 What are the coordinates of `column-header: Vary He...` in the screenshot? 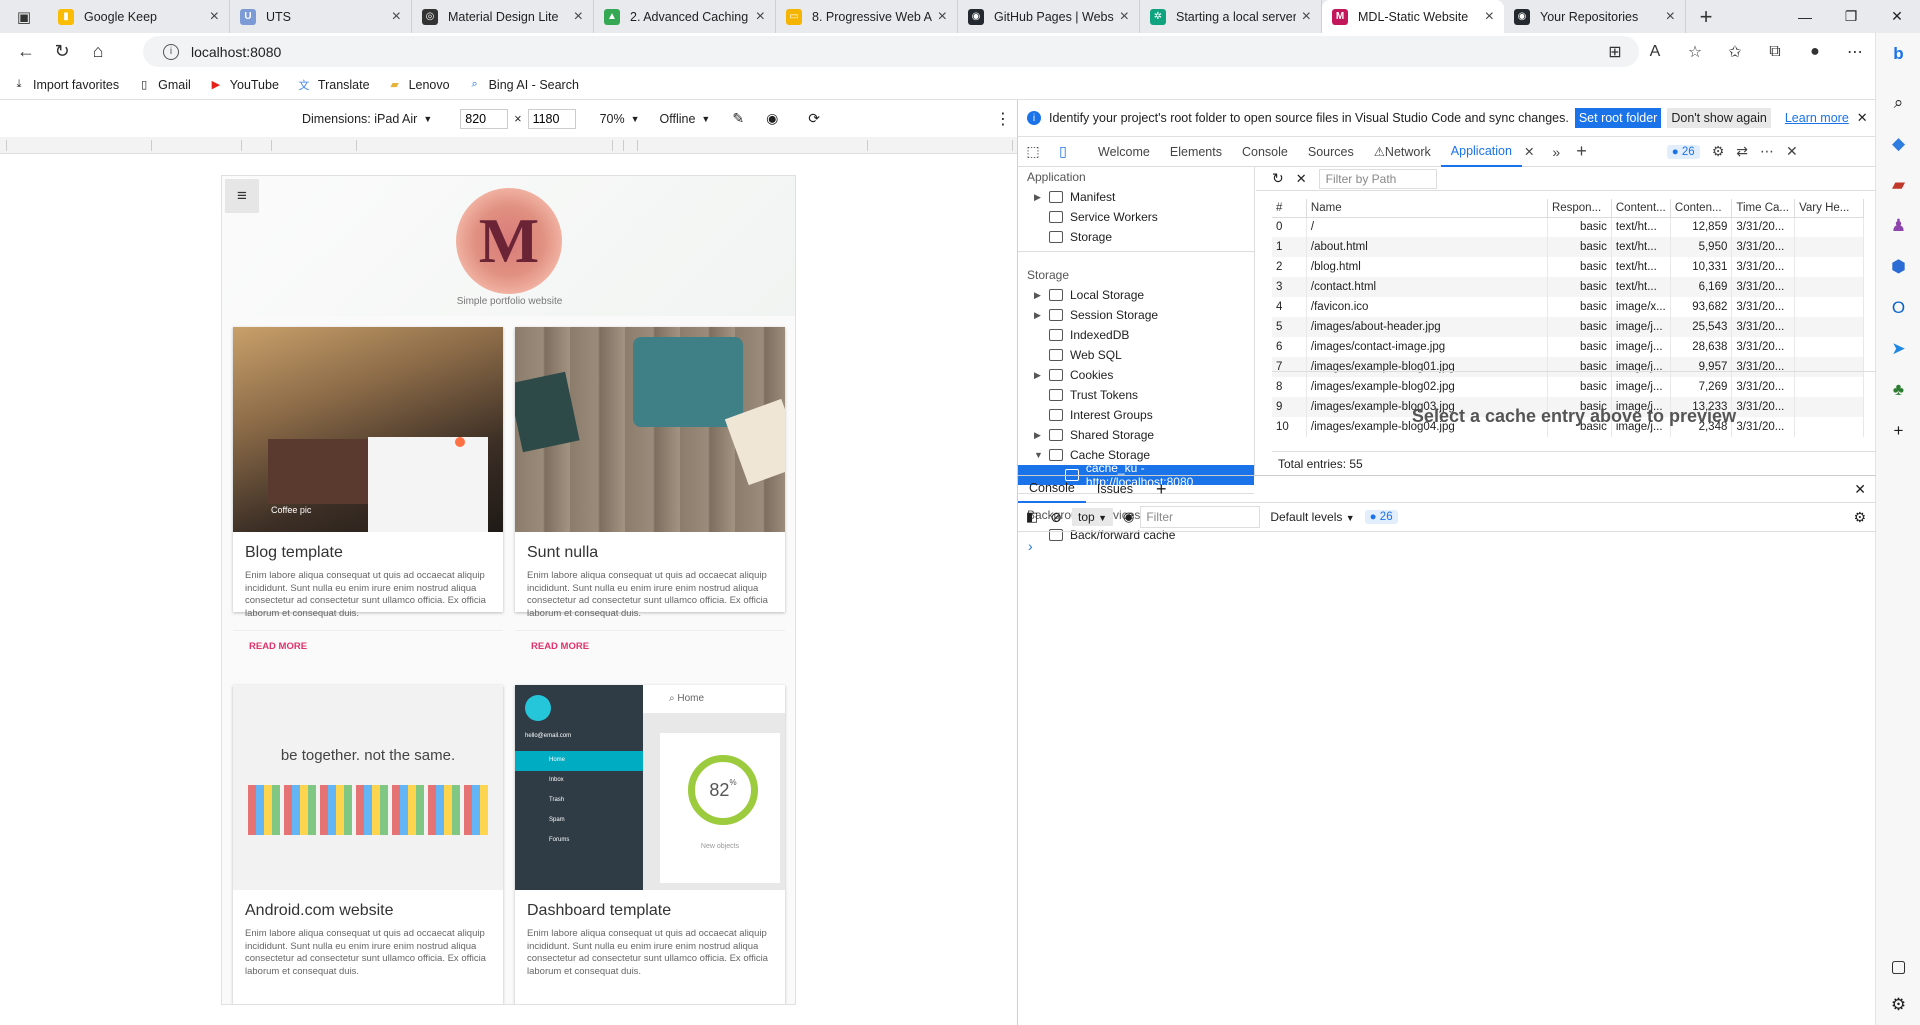 It's located at (1829, 208).